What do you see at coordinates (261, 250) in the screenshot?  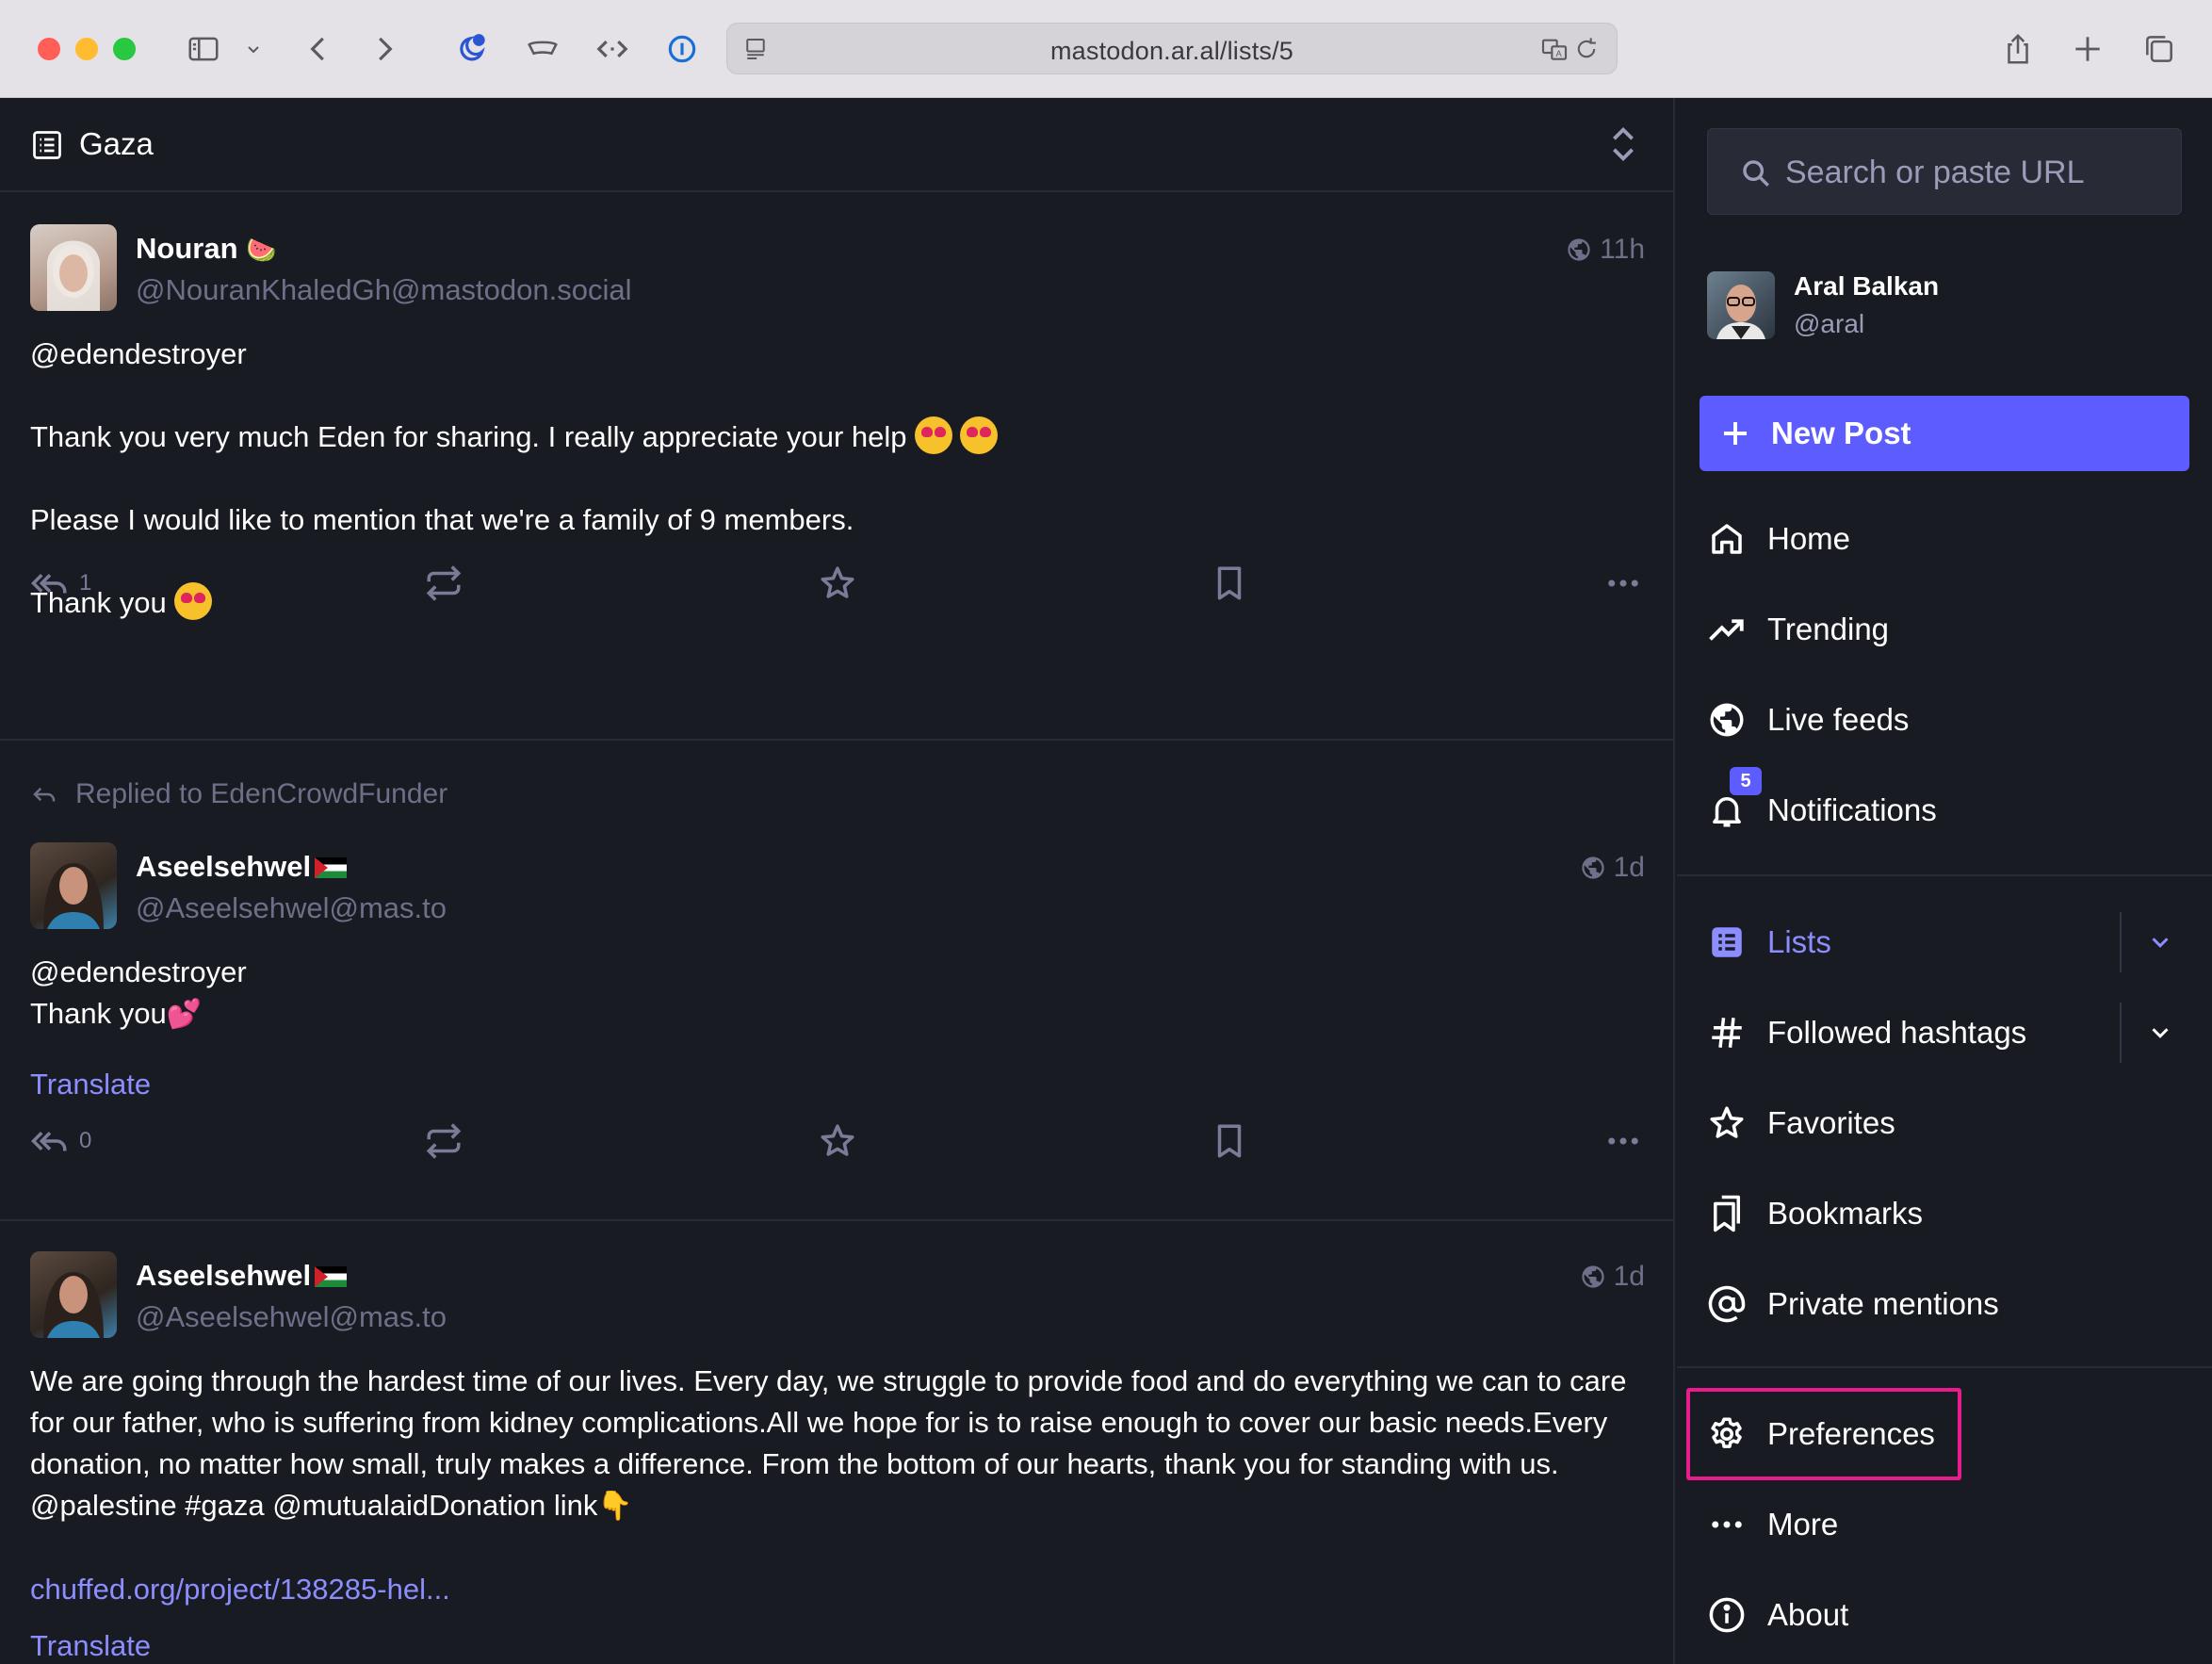 I see `watermelon-emoji: 🍉` at bounding box center [261, 250].